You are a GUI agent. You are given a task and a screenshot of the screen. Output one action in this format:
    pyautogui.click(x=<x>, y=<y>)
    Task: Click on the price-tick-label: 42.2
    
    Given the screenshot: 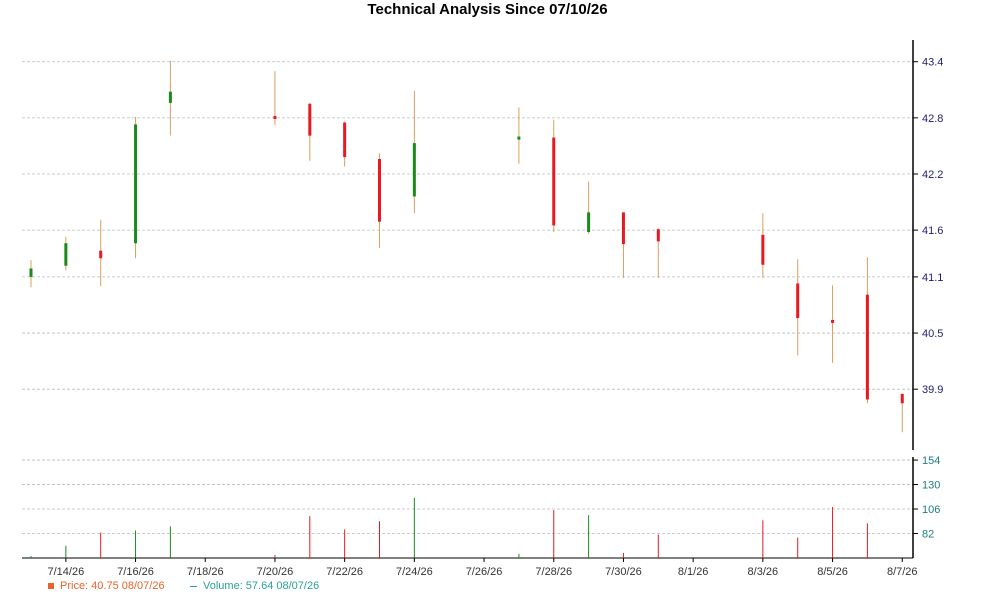 What is the action you would take?
    pyautogui.click(x=932, y=175)
    